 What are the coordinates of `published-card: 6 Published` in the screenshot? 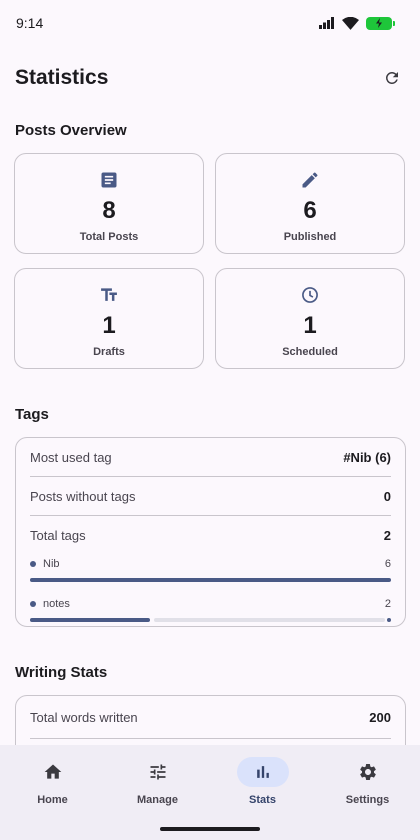 It's located at (310, 203).